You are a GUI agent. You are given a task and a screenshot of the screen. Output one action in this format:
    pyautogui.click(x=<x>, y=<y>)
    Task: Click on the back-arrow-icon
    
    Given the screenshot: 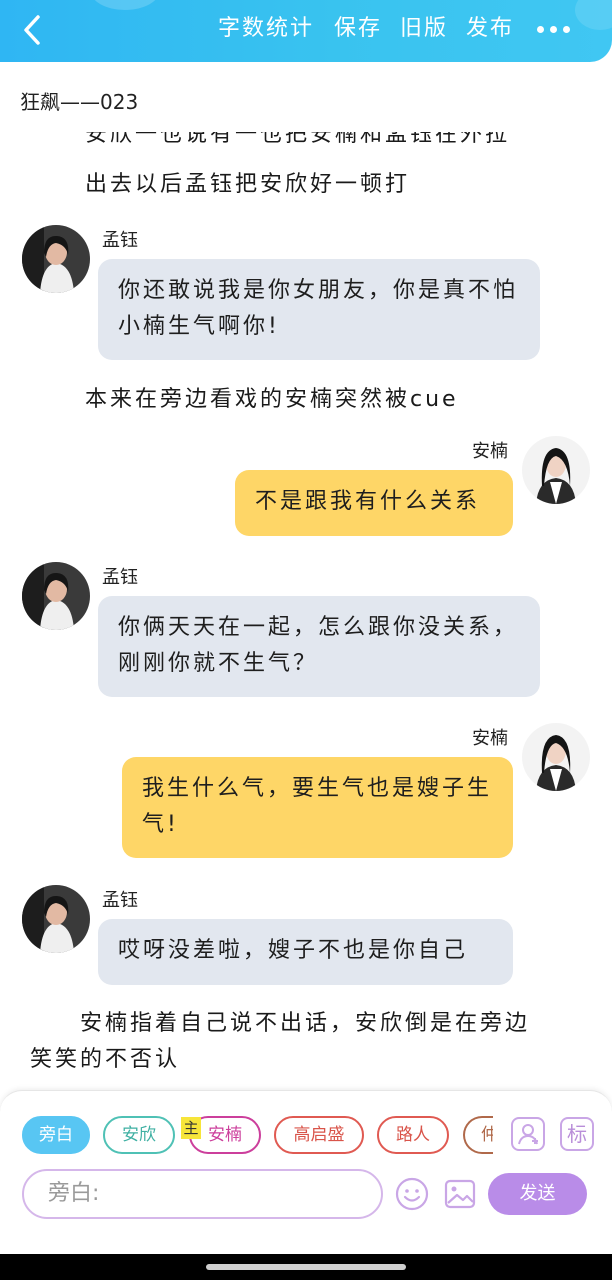 What is the action you would take?
    pyautogui.click(x=34, y=30)
    